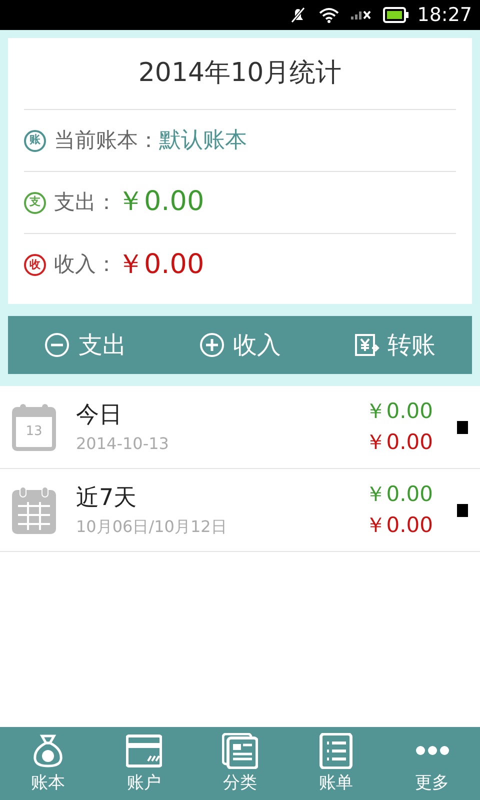 This screenshot has height=800, width=480. What do you see at coordinates (361, 15) in the screenshot?
I see `signal-icon` at bounding box center [361, 15].